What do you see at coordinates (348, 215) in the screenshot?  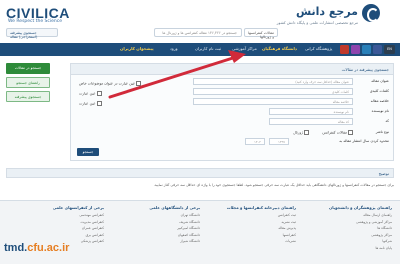 I see `footer-link: راهنمای ارسال مقاله` at bounding box center [348, 215].